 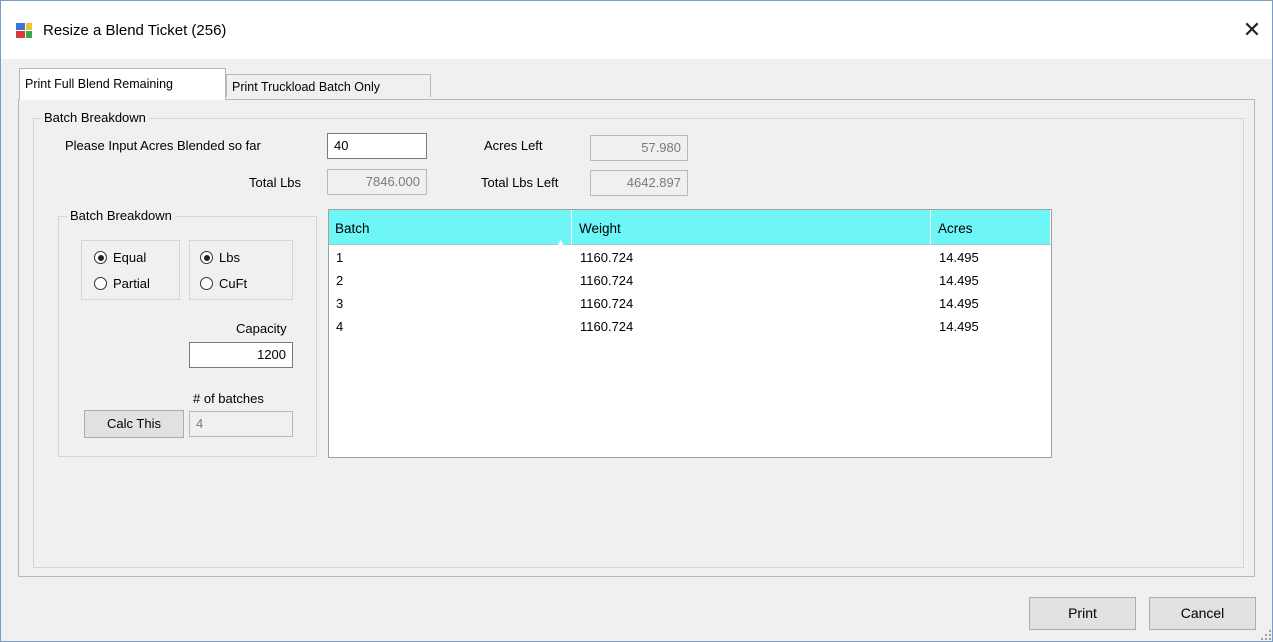 What do you see at coordinates (955, 228) in the screenshot?
I see `column-header-acres-label: Acres` at bounding box center [955, 228].